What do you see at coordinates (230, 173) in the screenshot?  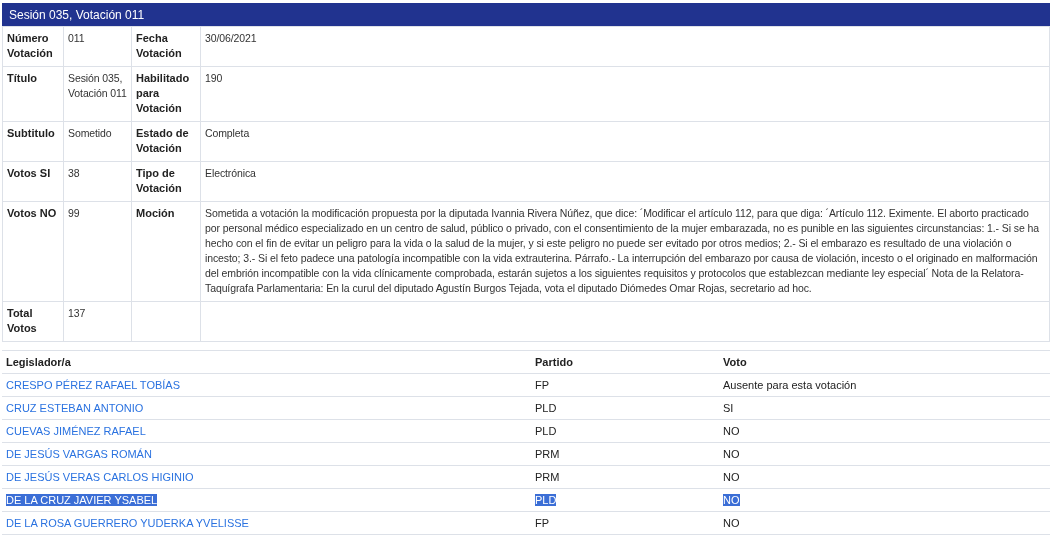 I see `field-value: Electrónica` at bounding box center [230, 173].